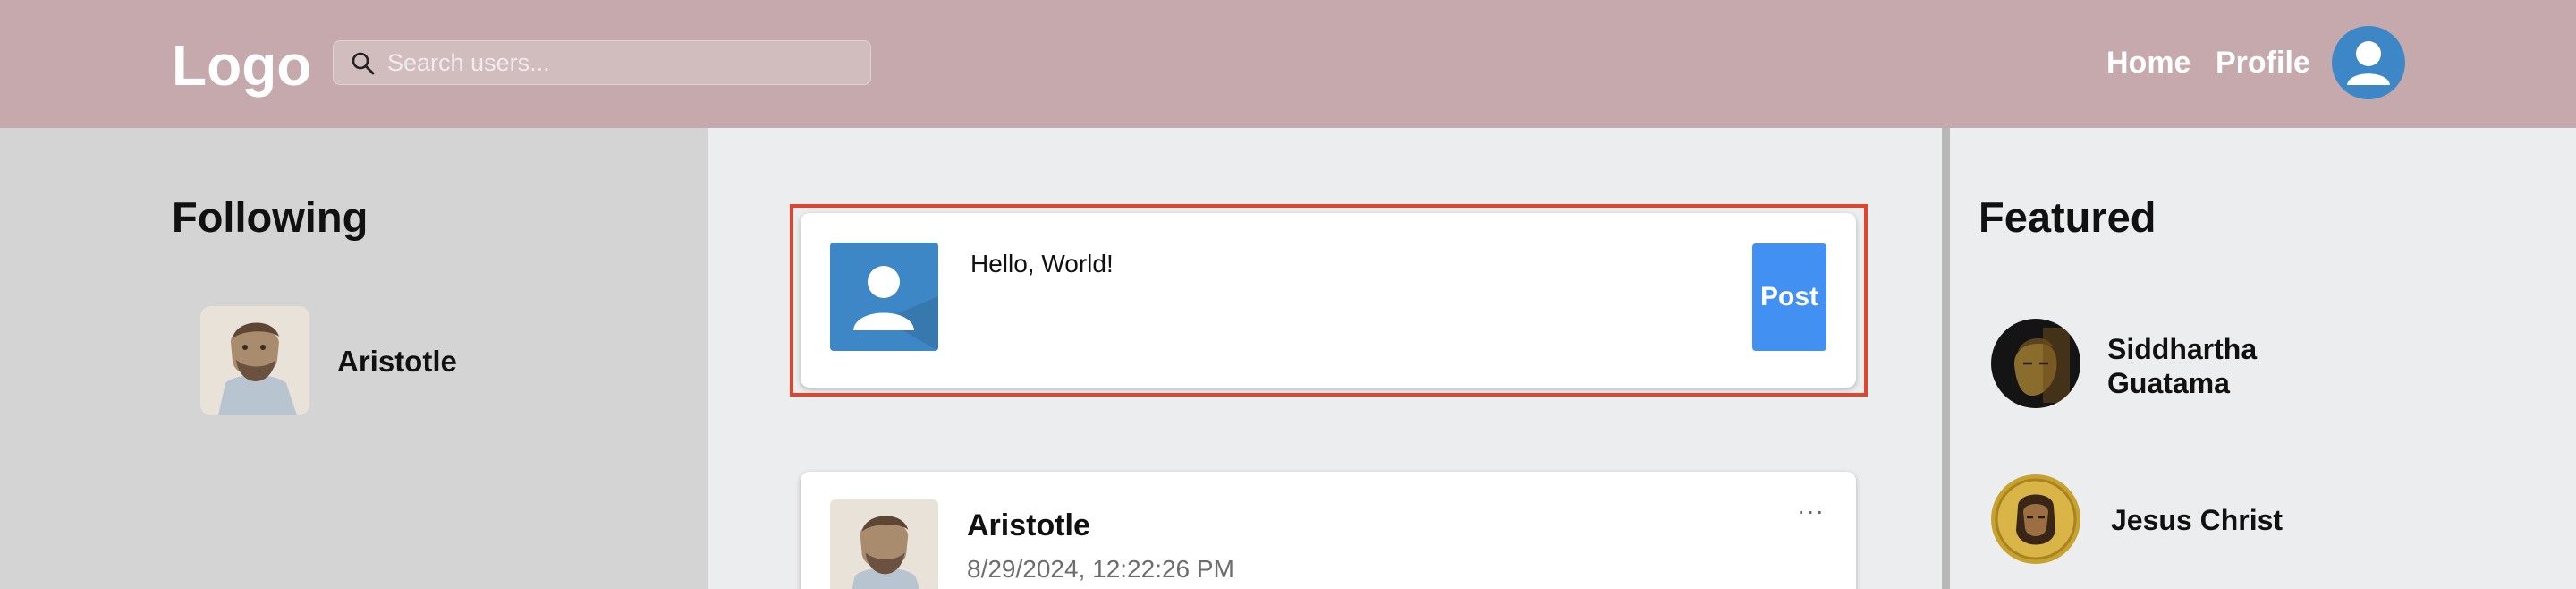 The height and width of the screenshot is (589, 2576). Describe the element at coordinates (397, 362) in the screenshot. I see `following-item-name: Aristotle` at that location.